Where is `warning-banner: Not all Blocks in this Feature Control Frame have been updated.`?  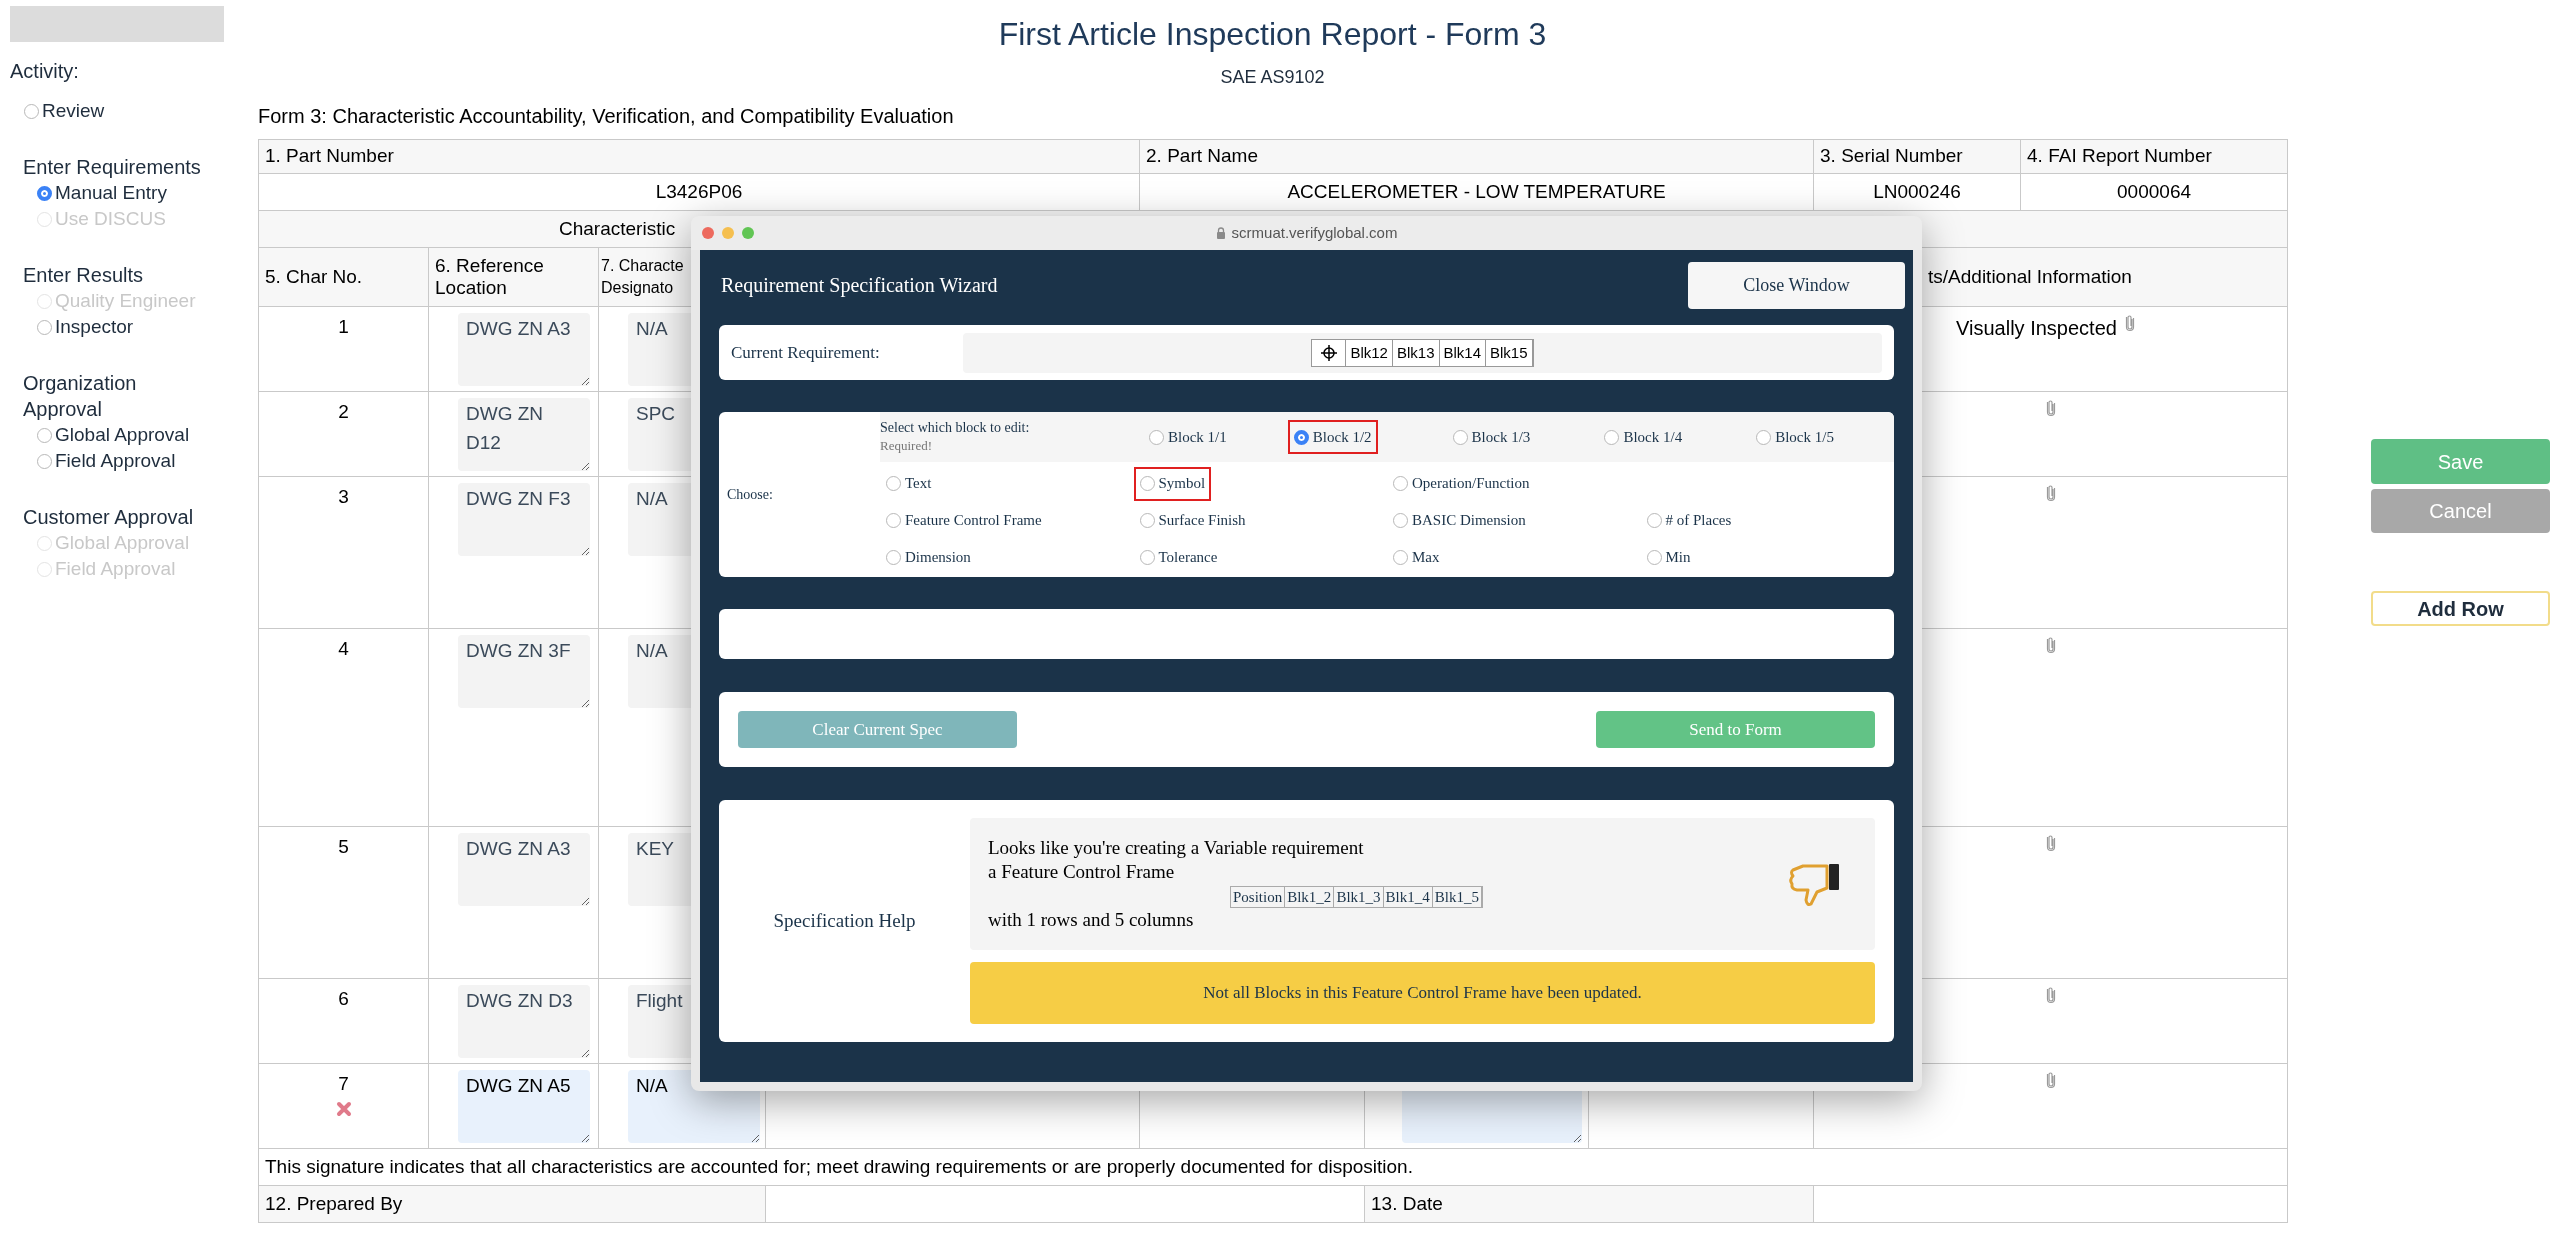
warning-banner: Not all Blocks in this Feature Control Frame have been updated. is located at coordinates (1422, 993).